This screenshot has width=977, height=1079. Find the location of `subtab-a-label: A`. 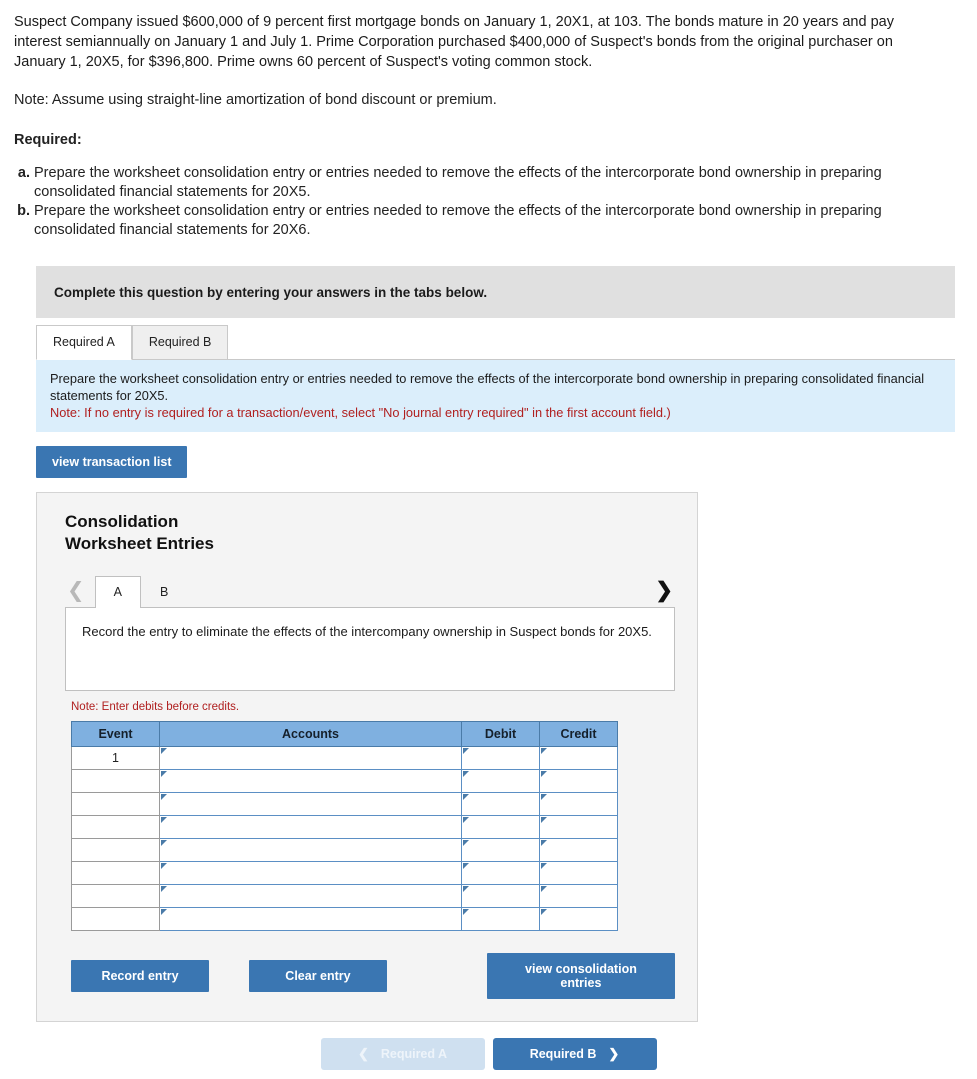

subtab-a-label: A is located at coordinates (117, 591).